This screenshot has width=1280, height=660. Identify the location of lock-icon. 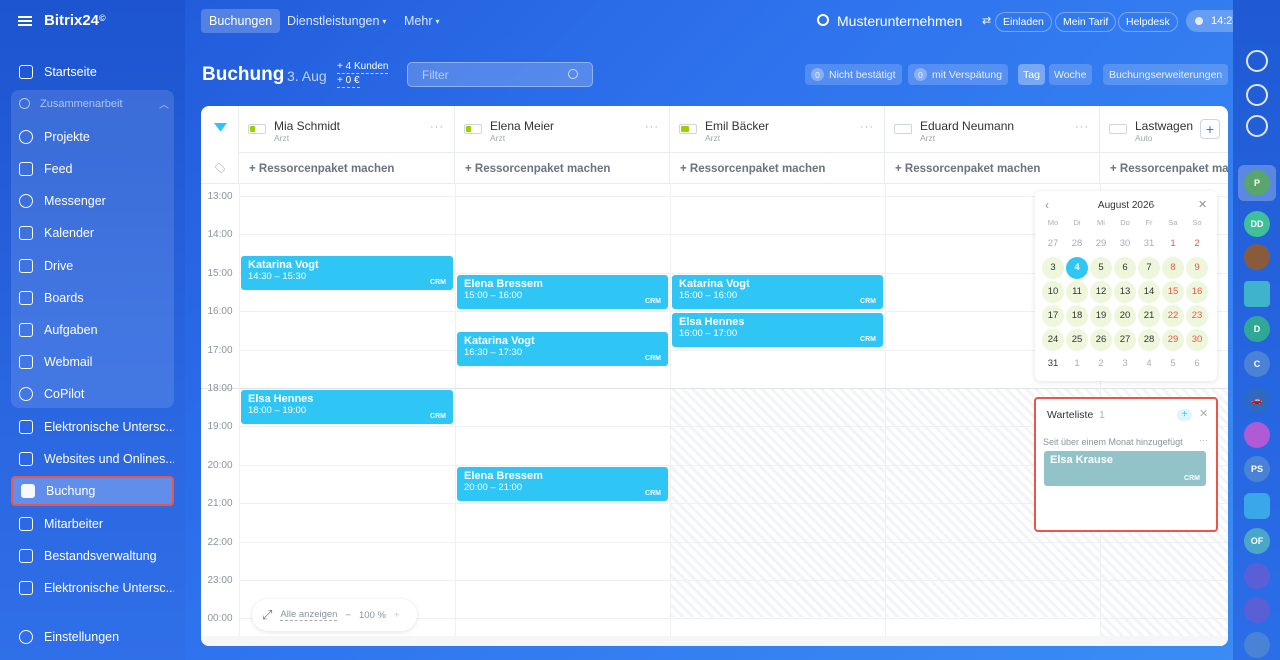
(1257, 645).